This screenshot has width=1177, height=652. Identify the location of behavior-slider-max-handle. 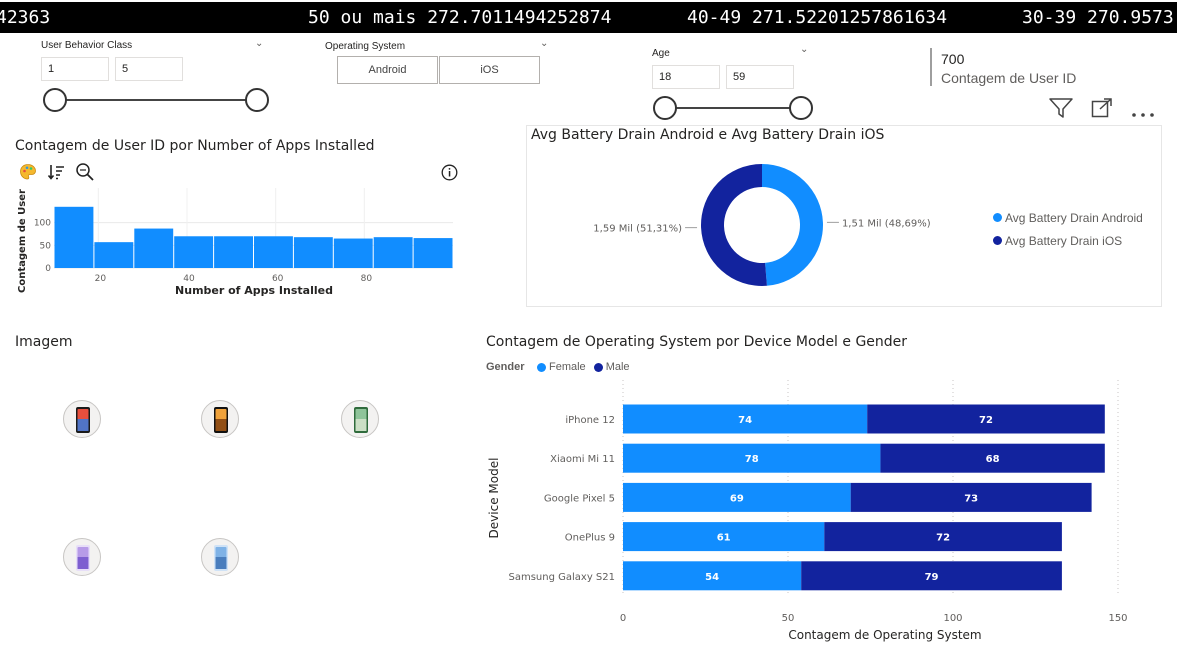
(257, 100).